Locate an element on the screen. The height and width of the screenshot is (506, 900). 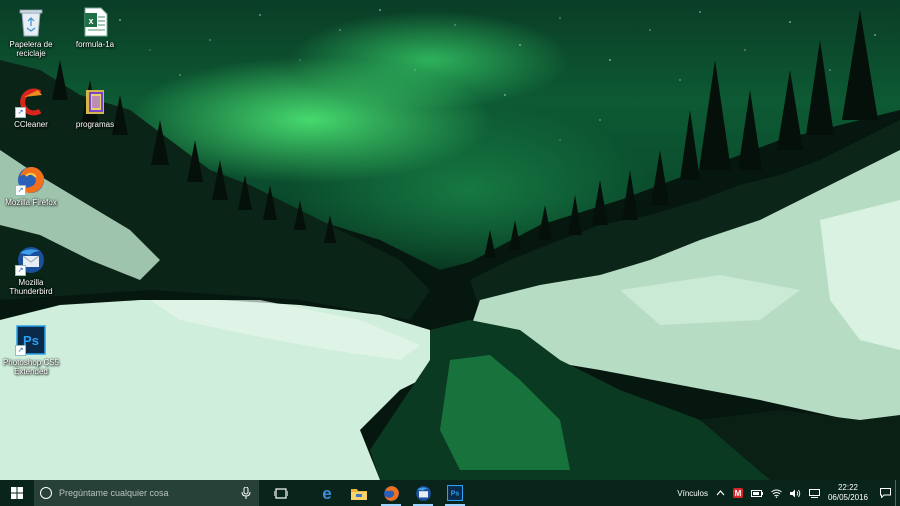
clock: 22:22 06/05/2016 is located at coordinates (848, 493).